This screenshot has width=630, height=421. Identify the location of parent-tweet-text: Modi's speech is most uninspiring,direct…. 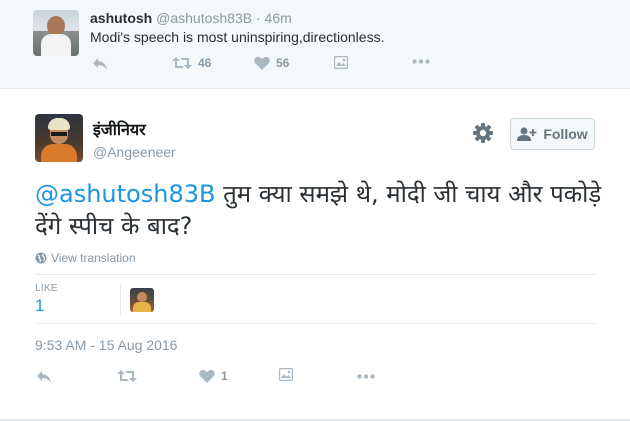
(237, 37).